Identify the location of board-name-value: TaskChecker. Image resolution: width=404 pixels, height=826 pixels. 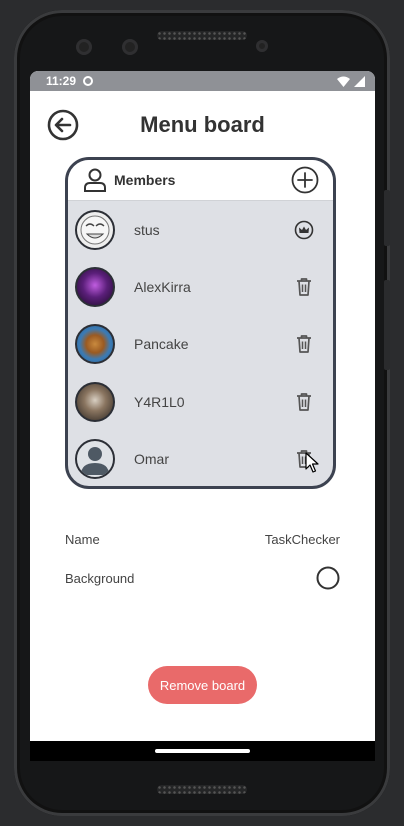
(302, 539).